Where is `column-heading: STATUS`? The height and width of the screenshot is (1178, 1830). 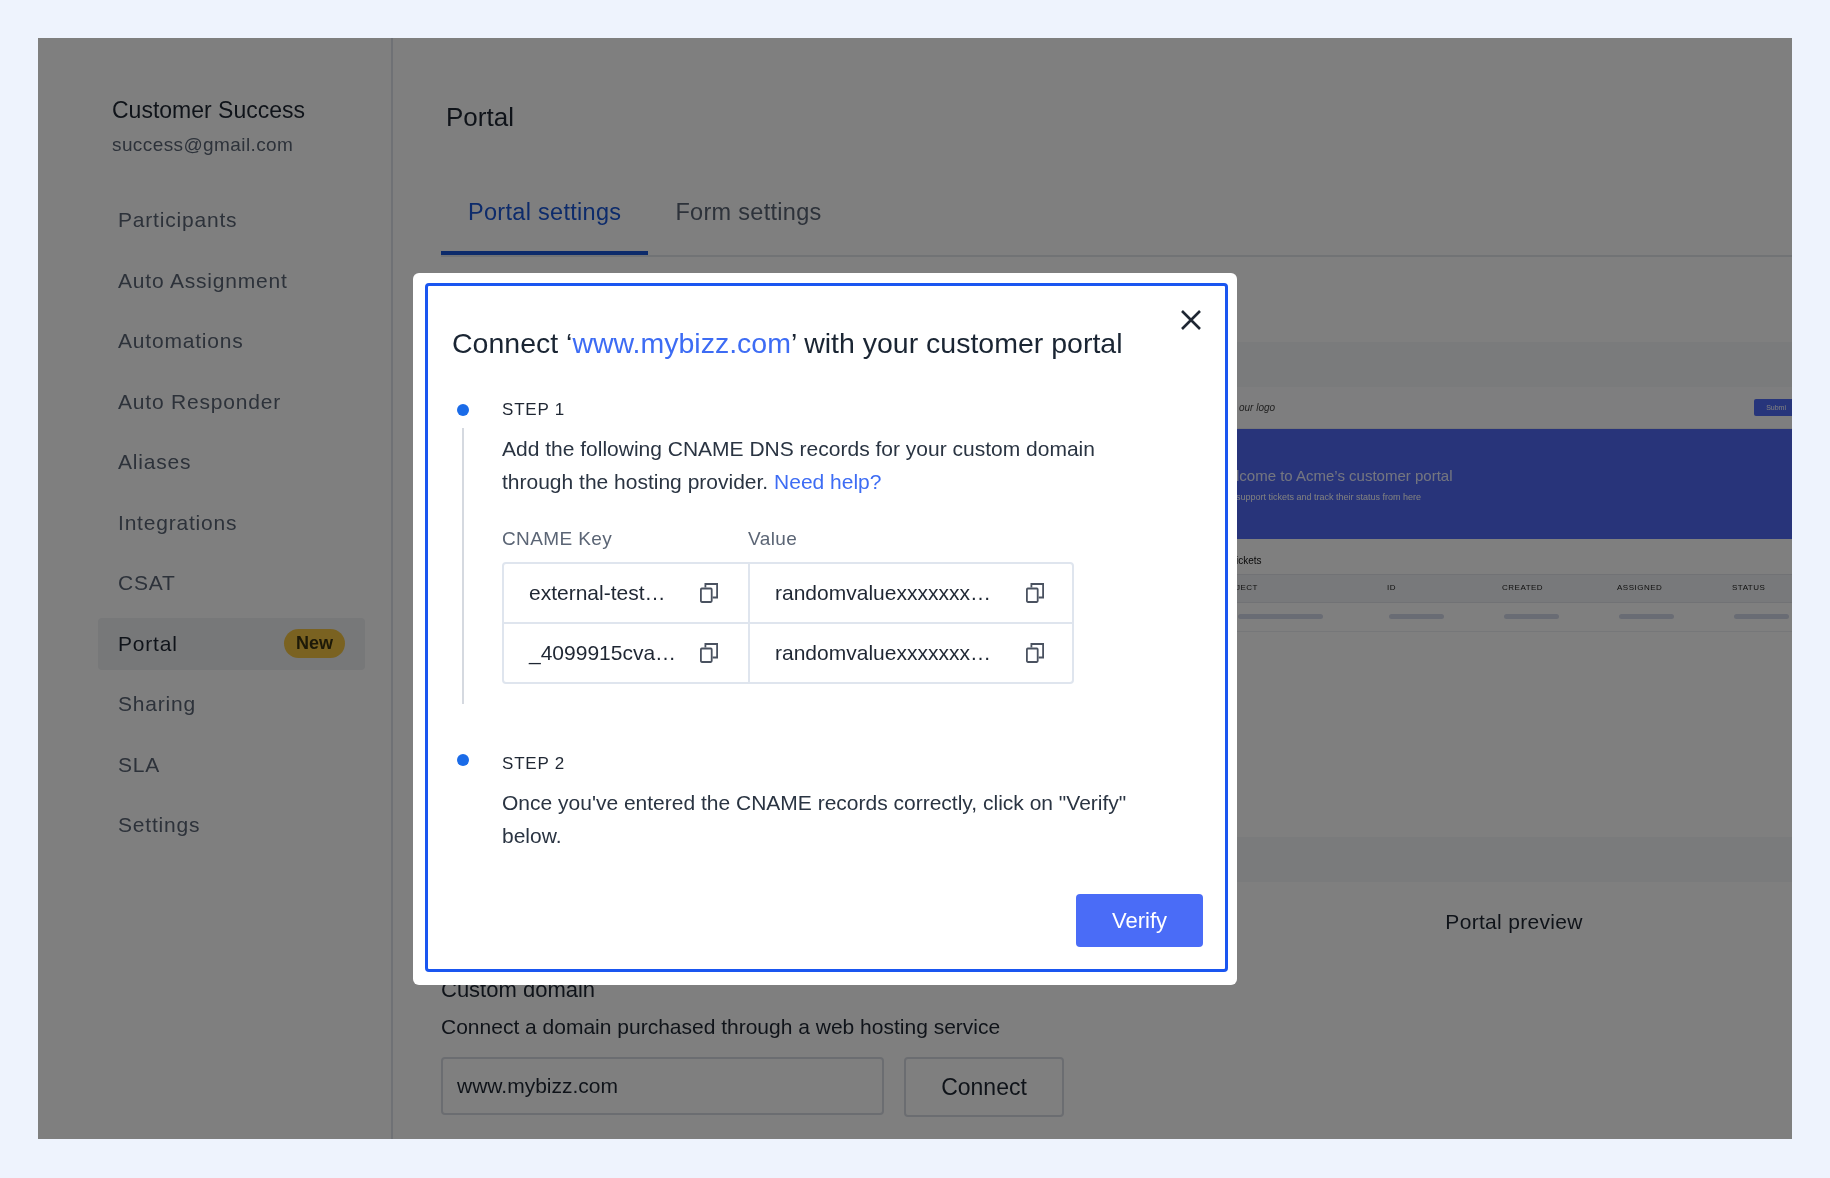 column-heading: STATUS is located at coordinates (1749, 587).